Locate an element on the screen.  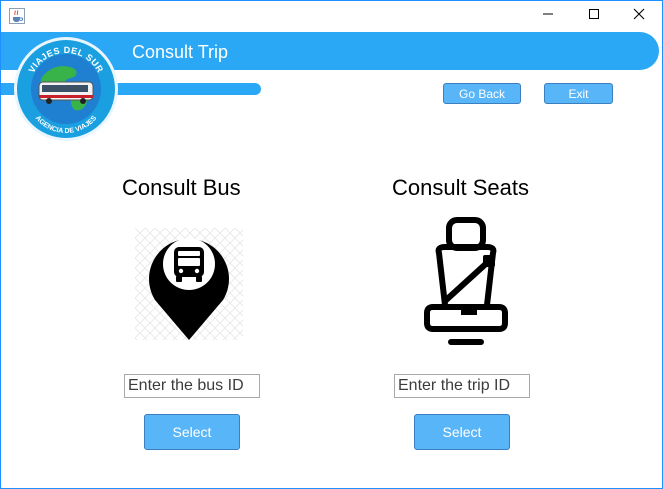
go-back-button: Go Back is located at coordinates (482, 93).